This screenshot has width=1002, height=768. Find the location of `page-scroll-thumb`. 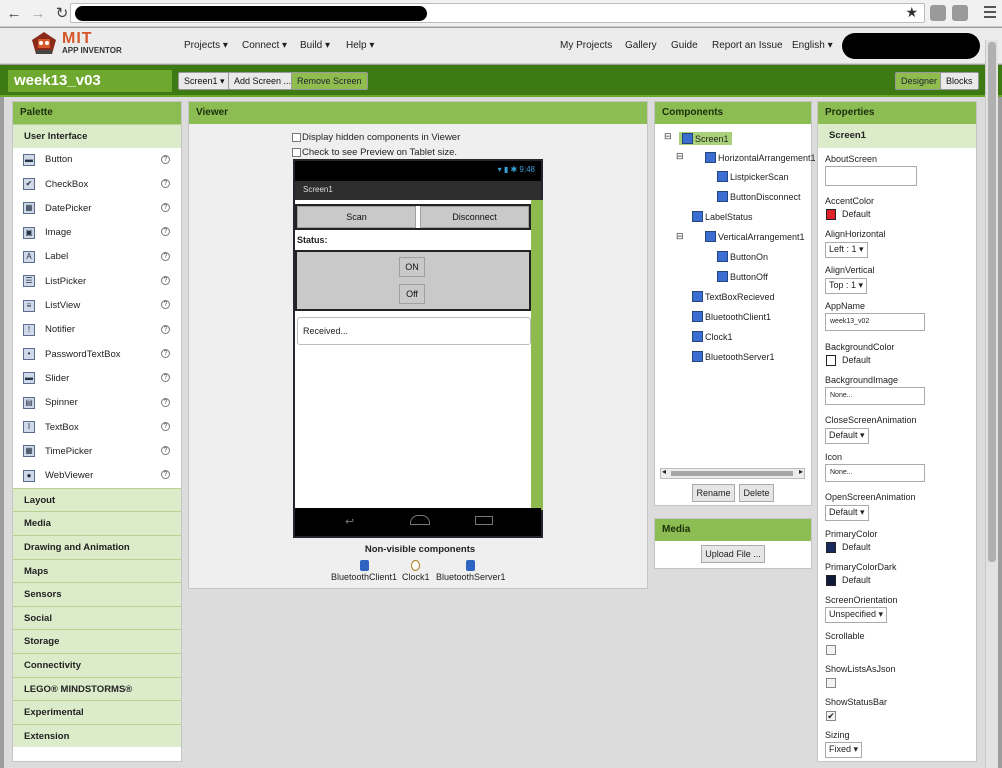

page-scroll-thumb is located at coordinates (992, 302).